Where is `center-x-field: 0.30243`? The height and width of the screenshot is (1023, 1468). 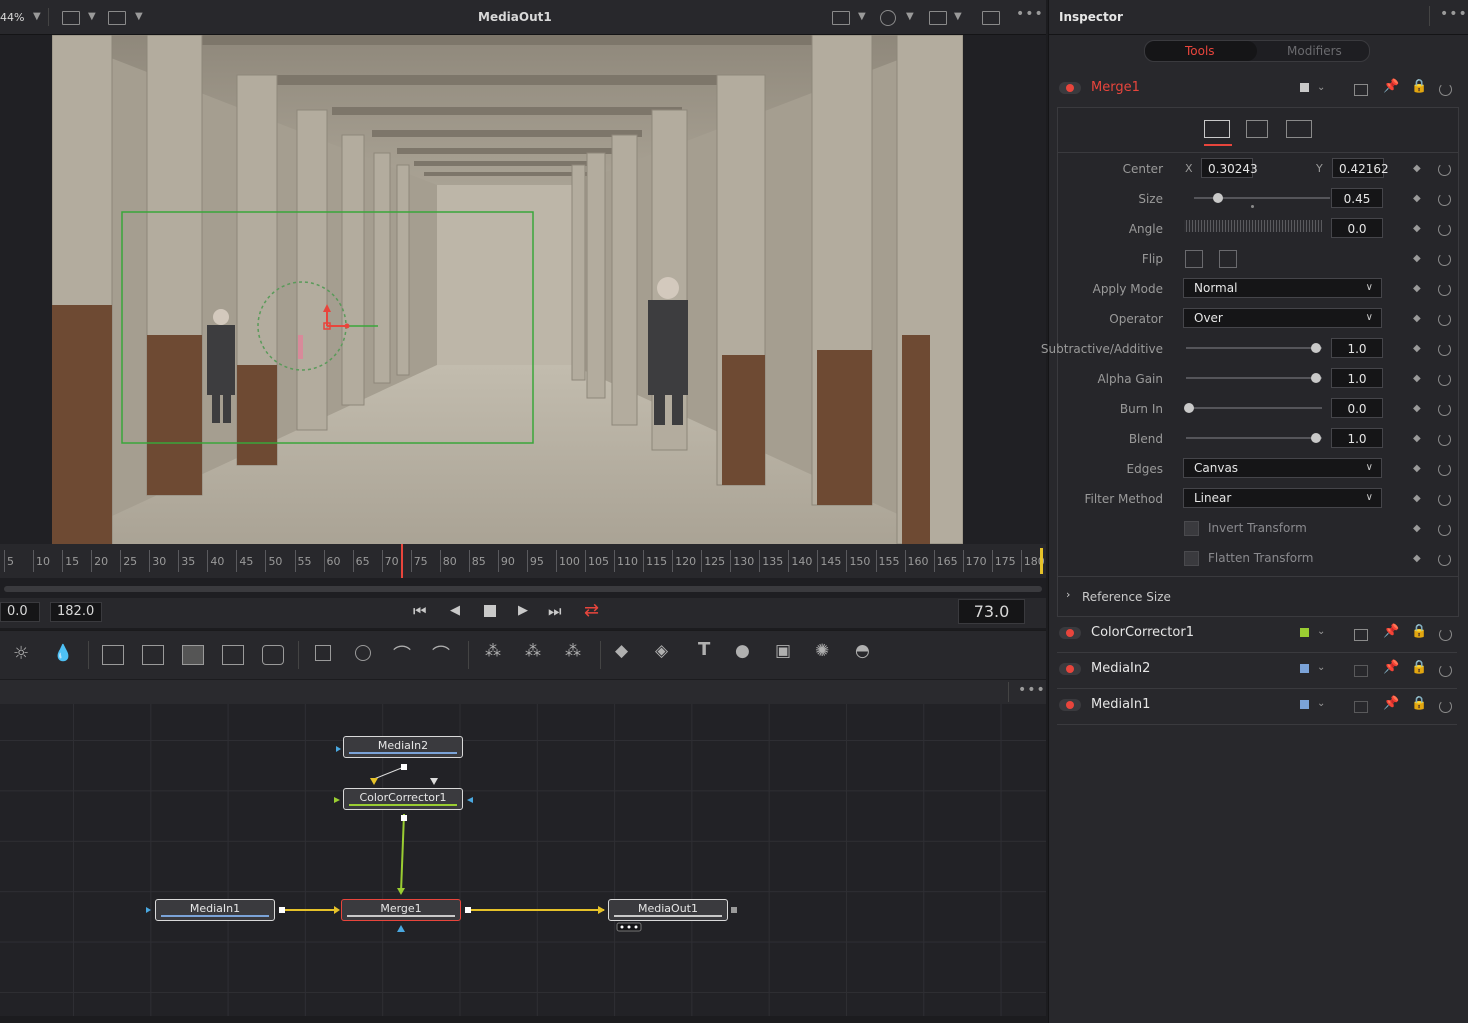 center-x-field: 0.30243 is located at coordinates (1229, 168).